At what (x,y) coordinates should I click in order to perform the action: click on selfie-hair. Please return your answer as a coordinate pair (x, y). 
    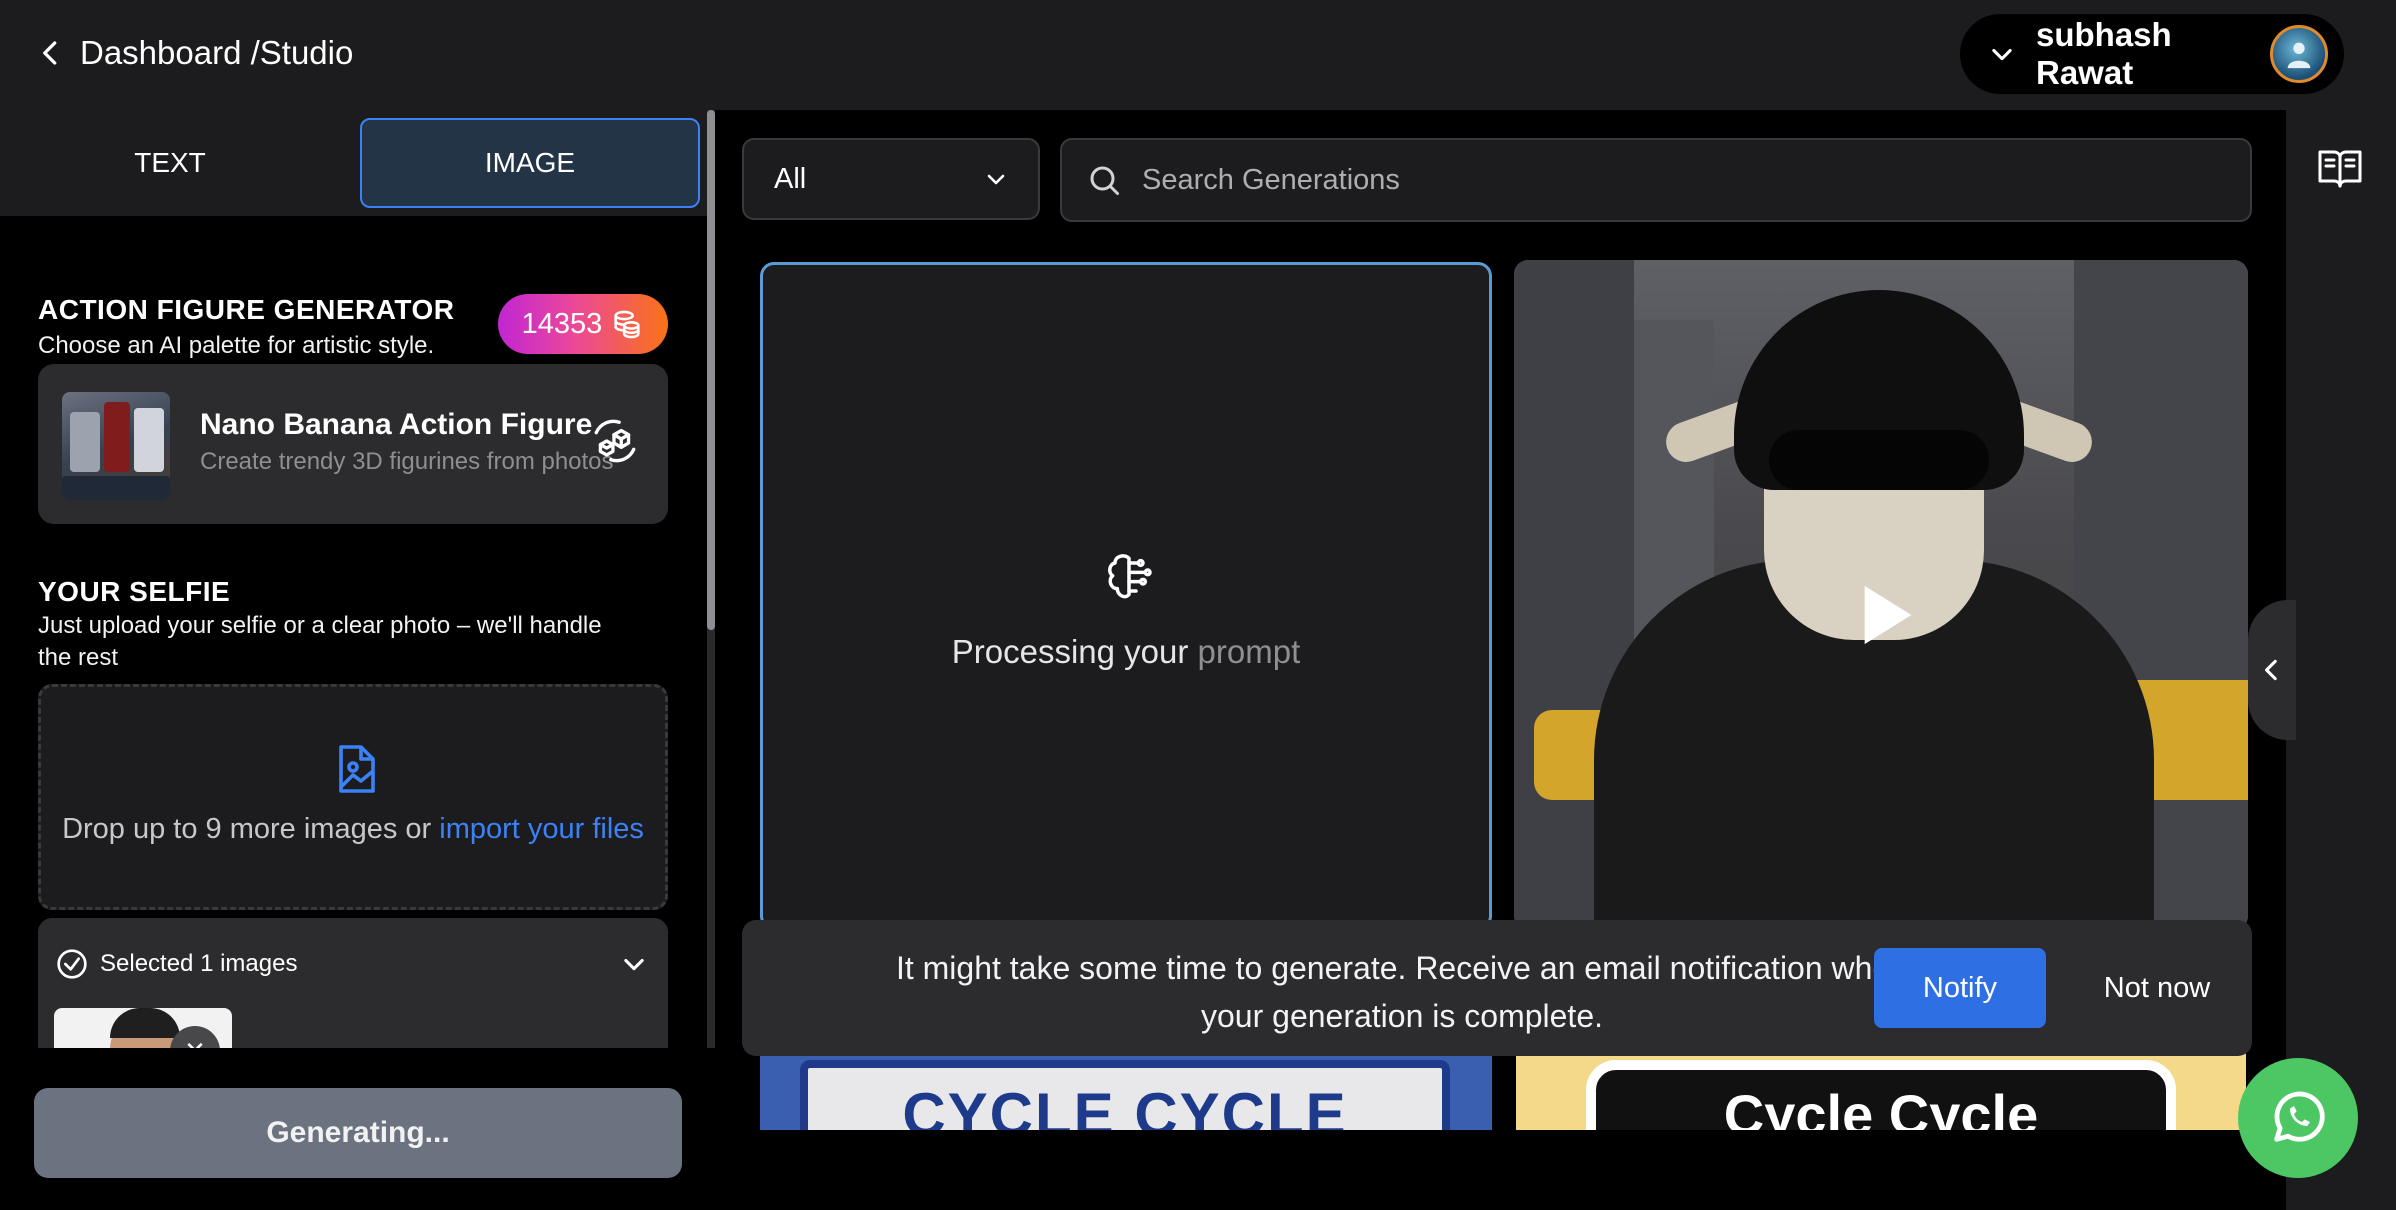
    Looking at the image, I should click on (145, 1023).